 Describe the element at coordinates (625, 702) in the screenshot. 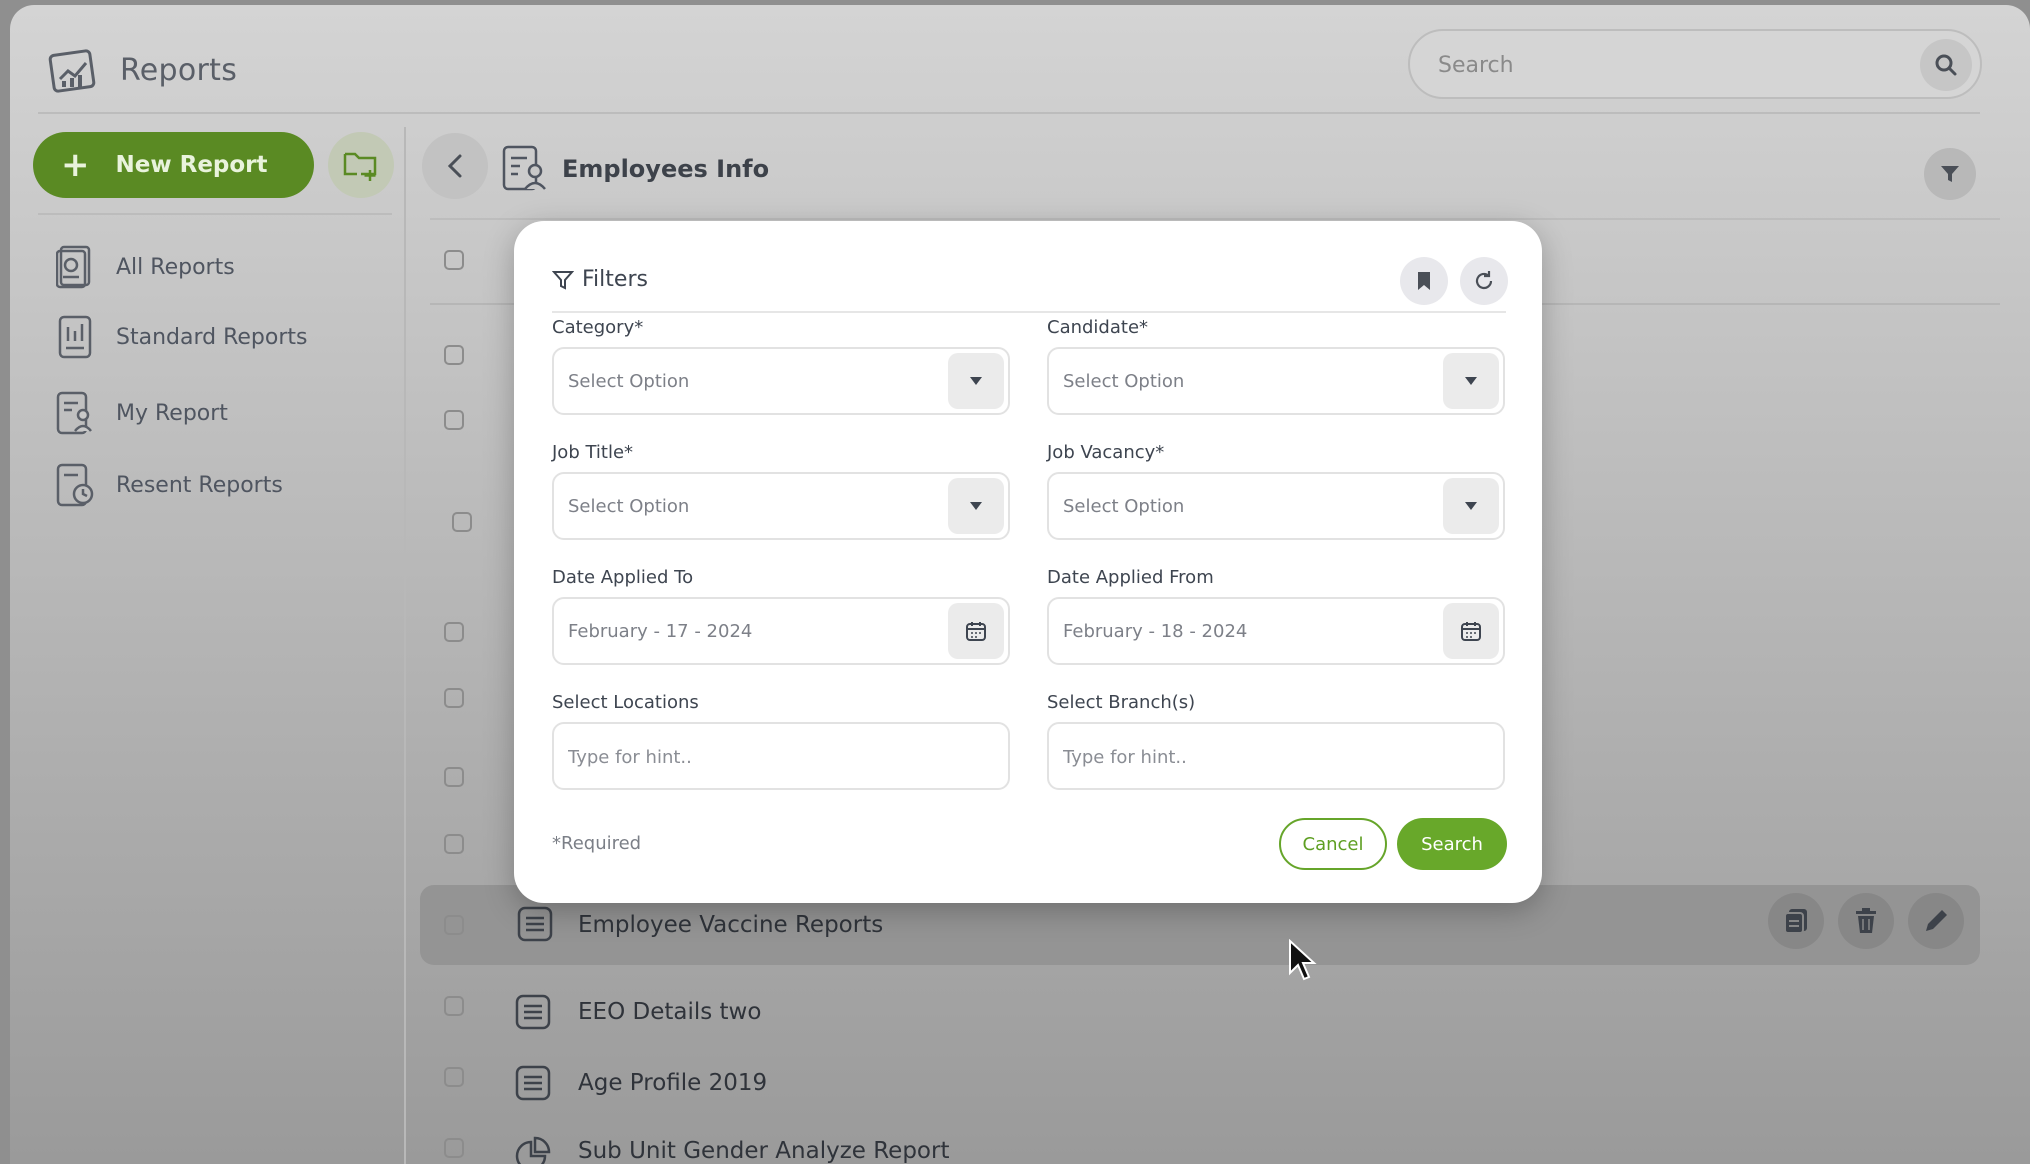

I see `select-locations-label: Select Locations` at that location.